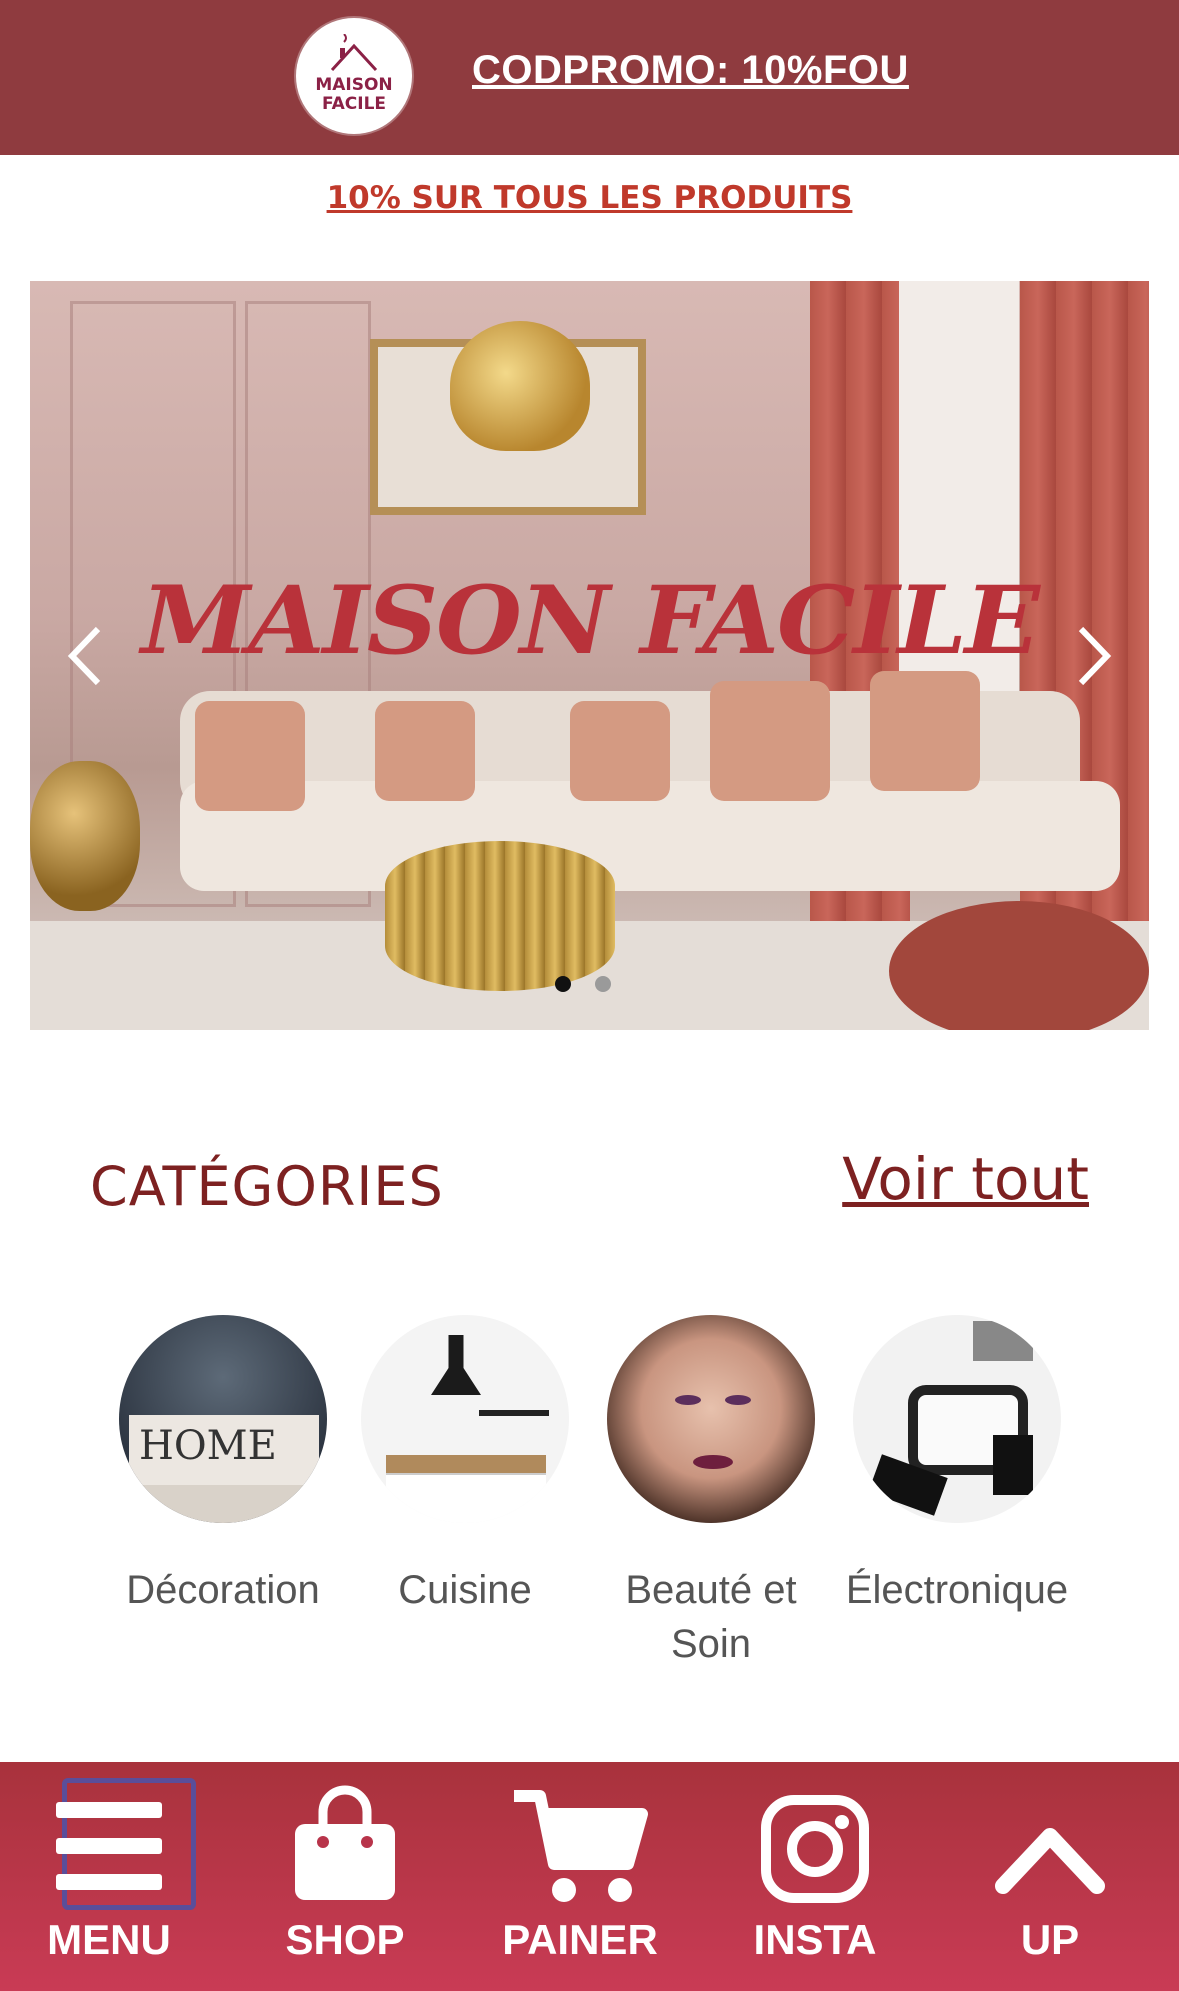  Describe the element at coordinates (520, 386) in the screenshot. I see `pendant-lamp` at that location.